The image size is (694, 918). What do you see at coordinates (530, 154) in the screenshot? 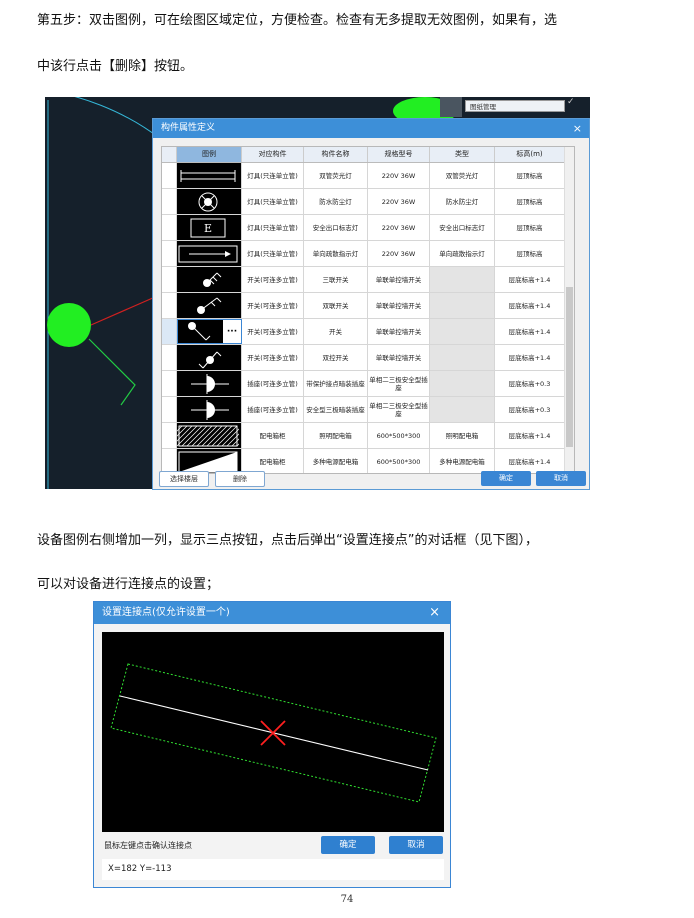
I see `column-header: 标高(m)` at bounding box center [530, 154].